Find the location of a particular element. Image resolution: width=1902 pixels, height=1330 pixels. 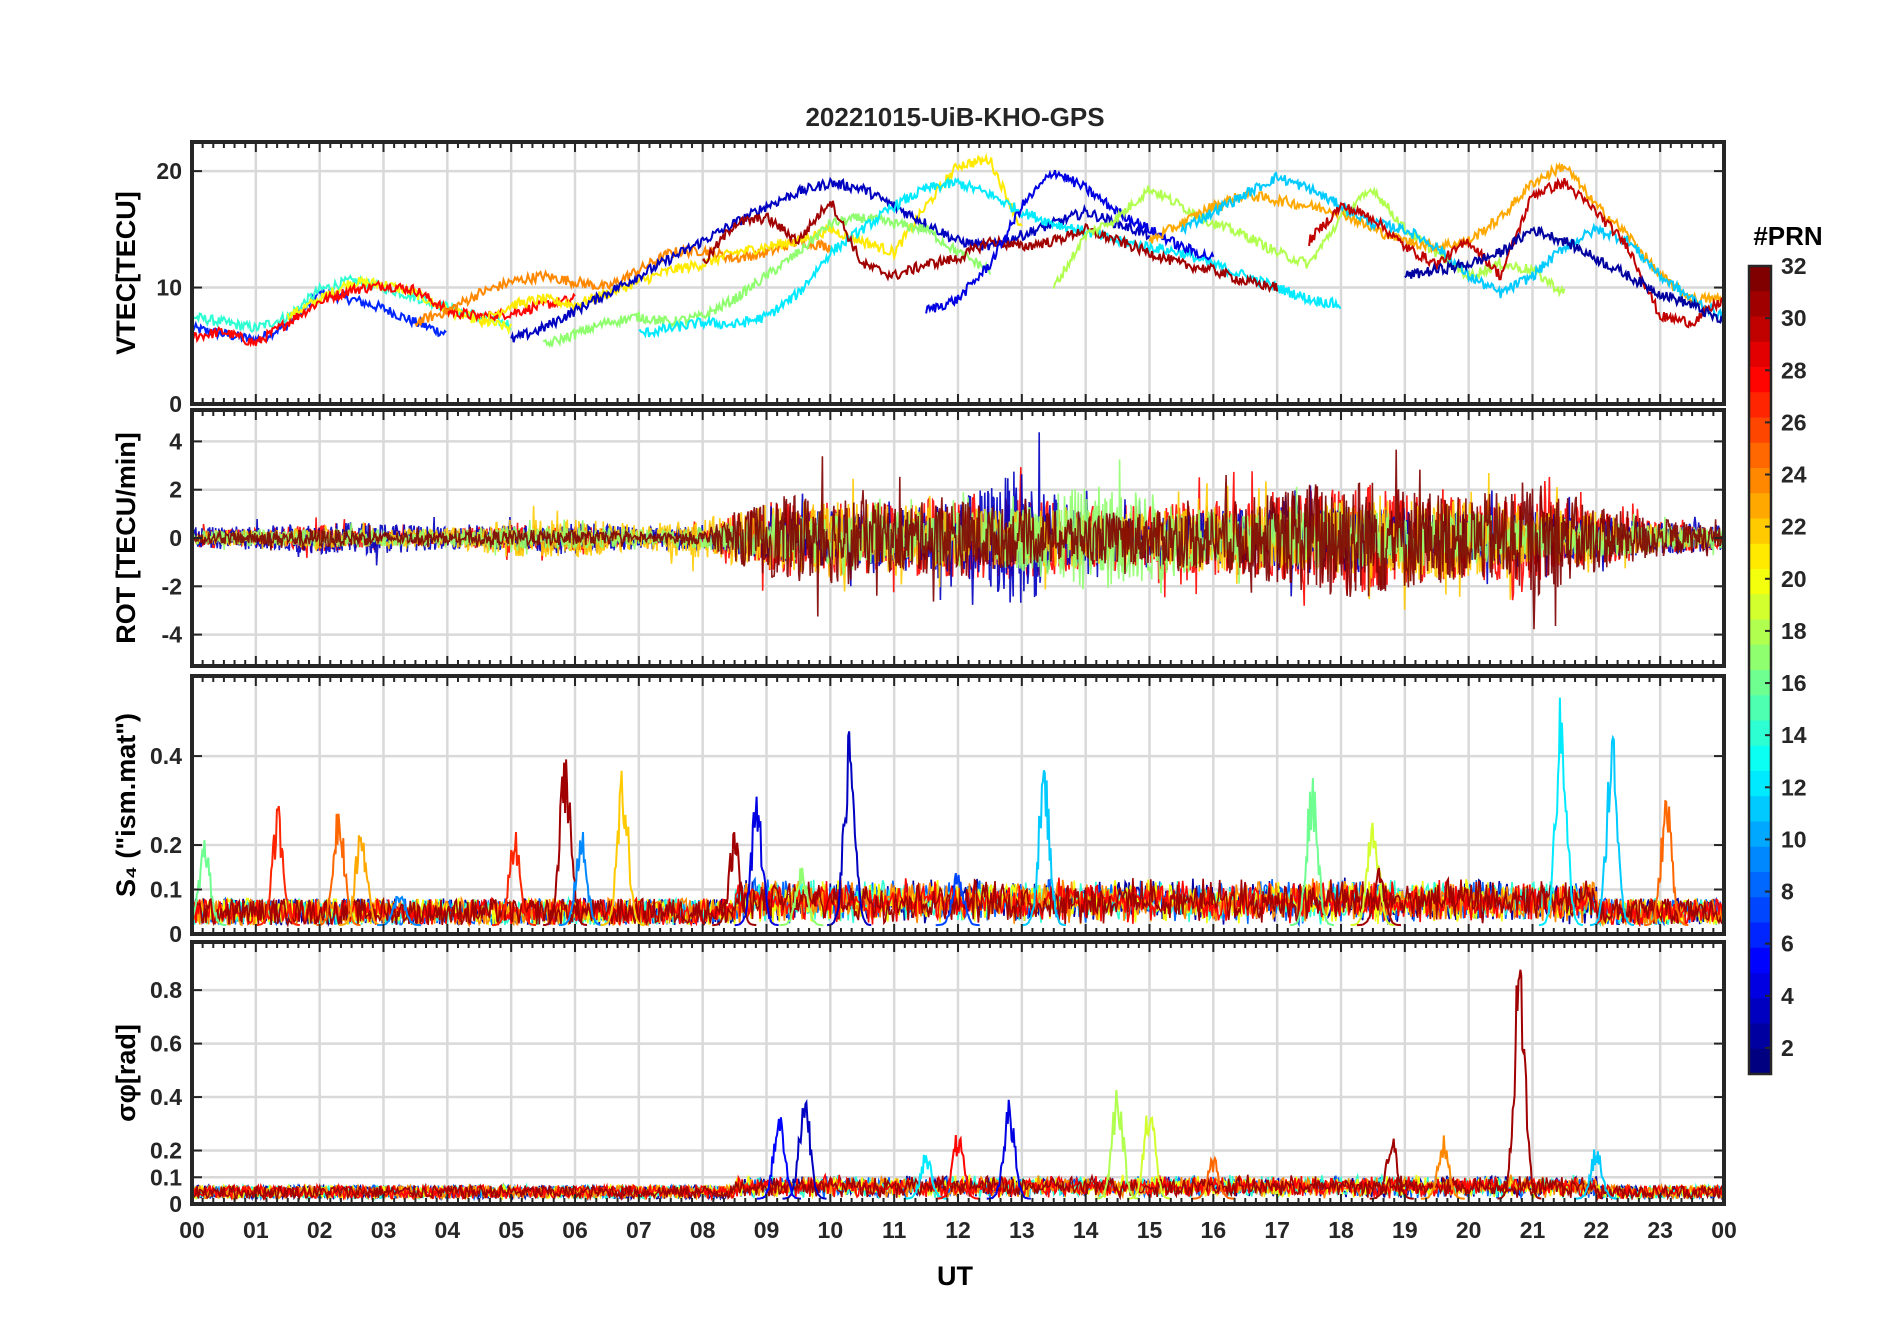

colorbar-tick-label: 18 is located at coordinates (1794, 631).